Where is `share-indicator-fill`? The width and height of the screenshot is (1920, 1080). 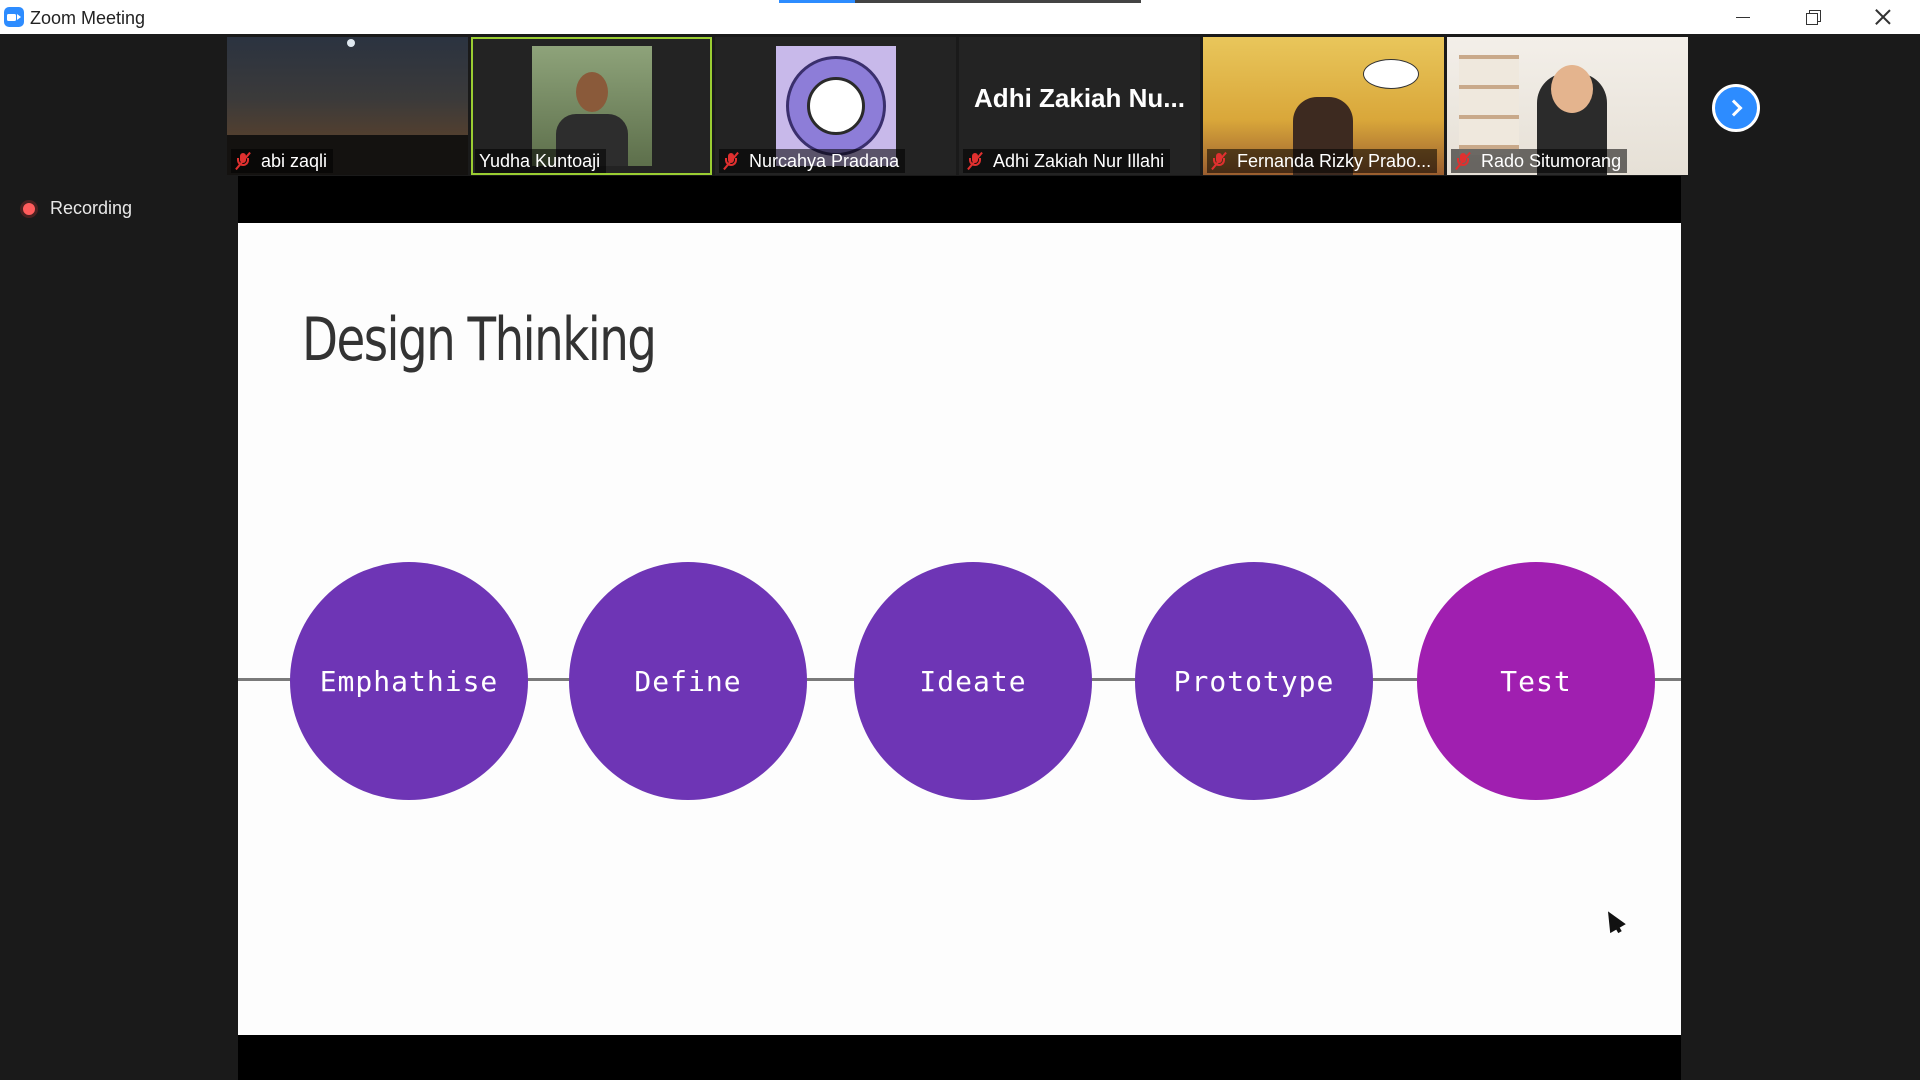 share-indicator-fill is located at coordinates (817, 1).